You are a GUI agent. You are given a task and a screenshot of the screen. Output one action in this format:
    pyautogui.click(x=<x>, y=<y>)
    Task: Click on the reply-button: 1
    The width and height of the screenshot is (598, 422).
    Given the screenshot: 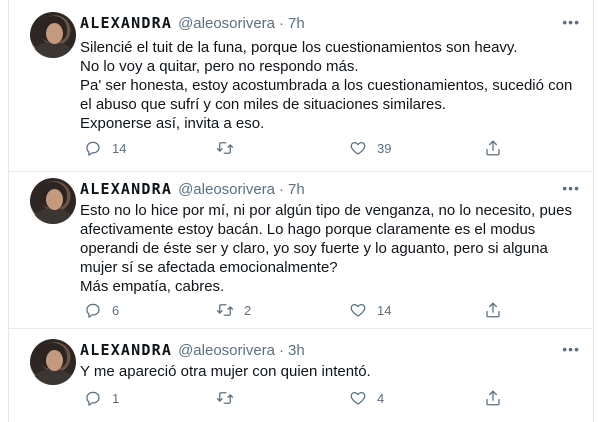 What is the action you would take?
    pyautogui.click(x=101, y=398)
    